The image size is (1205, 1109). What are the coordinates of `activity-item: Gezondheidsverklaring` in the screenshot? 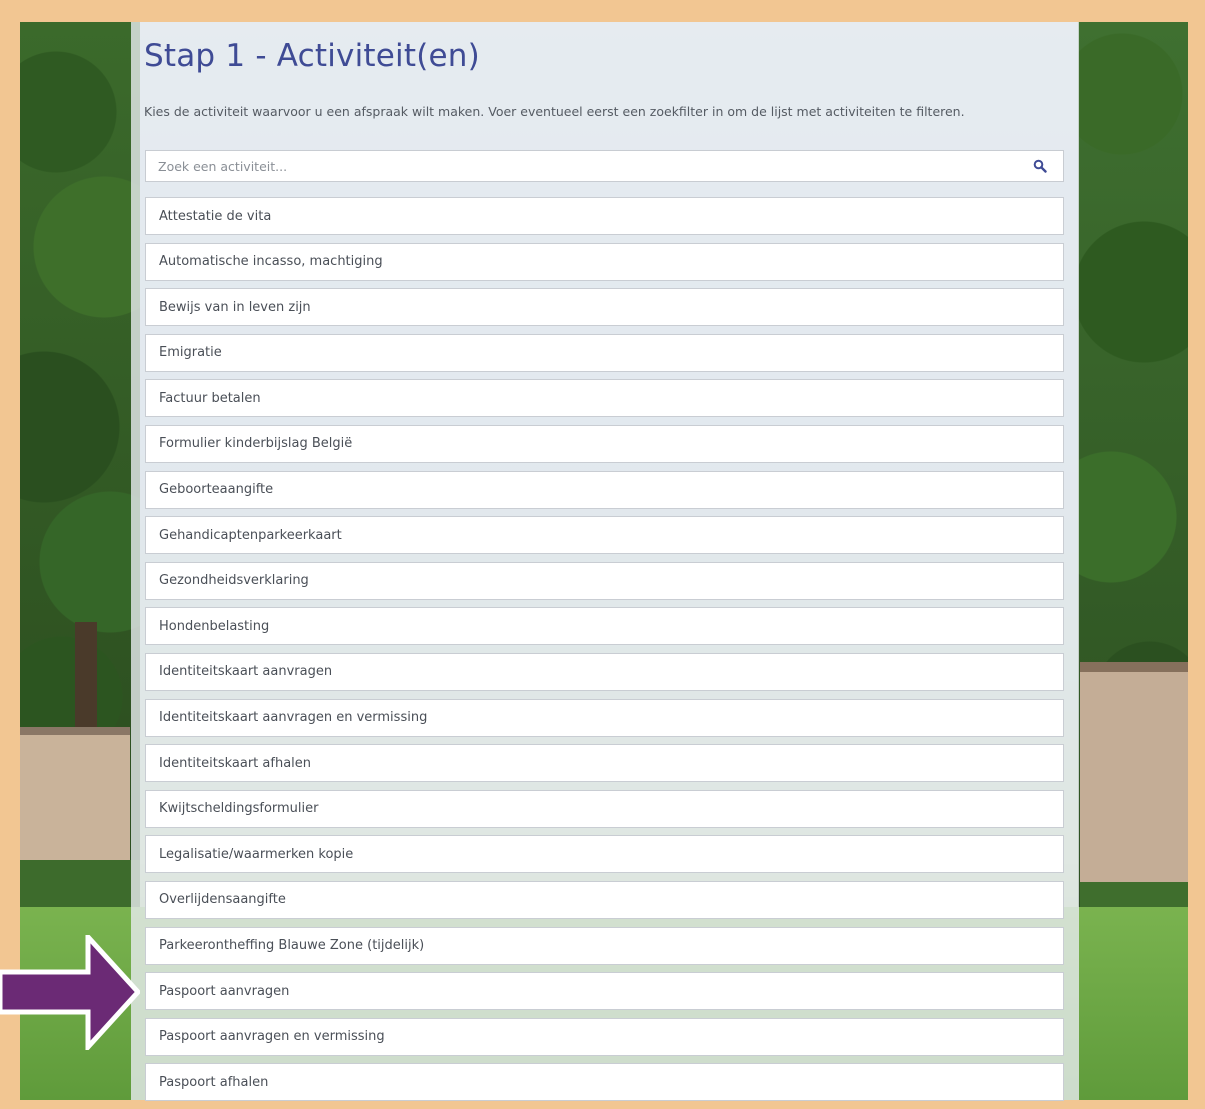 It's located at (604, 580).